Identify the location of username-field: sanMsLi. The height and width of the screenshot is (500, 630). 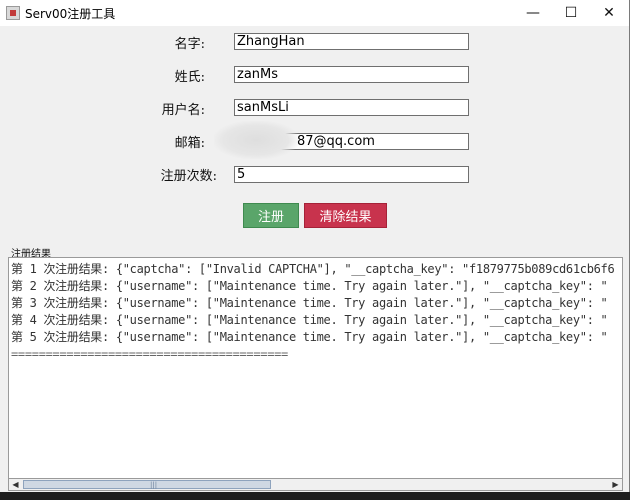
(351, 107).